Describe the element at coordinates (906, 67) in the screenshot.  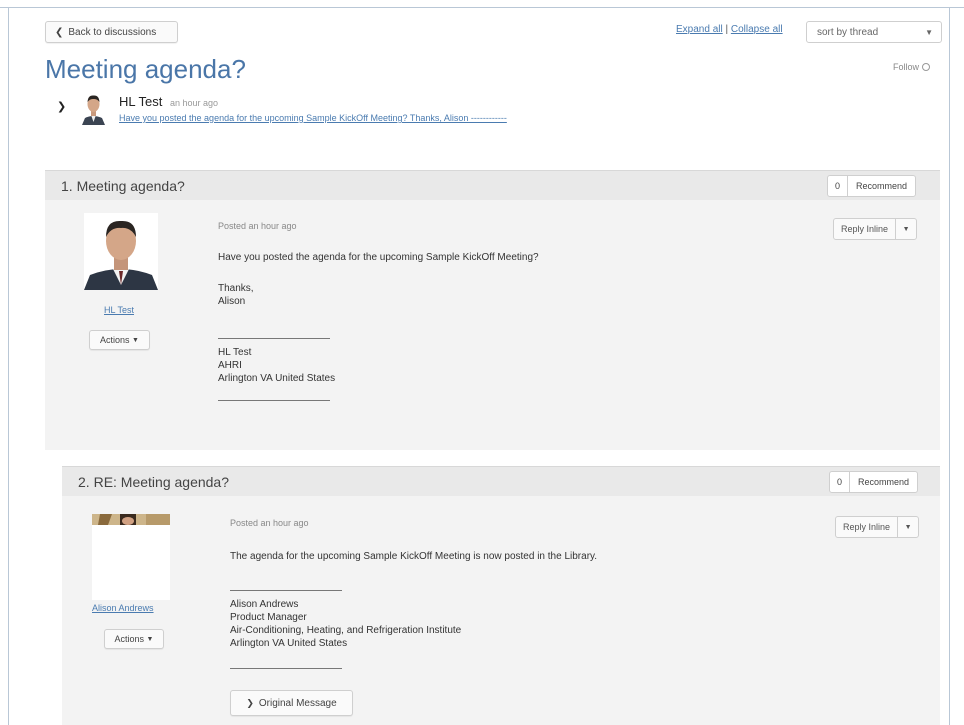
I see `follow-label: Follow` at that location.